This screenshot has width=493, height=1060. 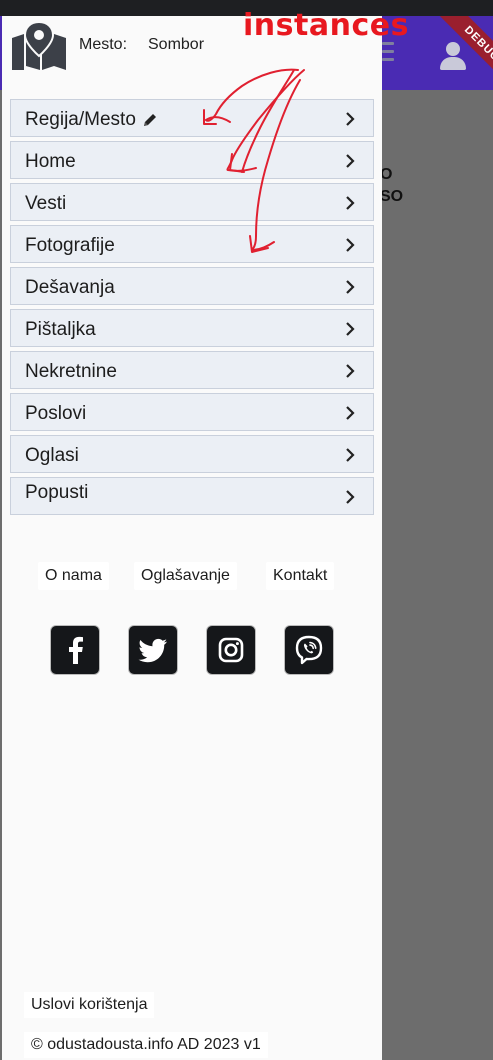 What do you see at coordinates (73, 576) in the screenshot?
I see `about-link: O nama` at bounding box center [73, 576].